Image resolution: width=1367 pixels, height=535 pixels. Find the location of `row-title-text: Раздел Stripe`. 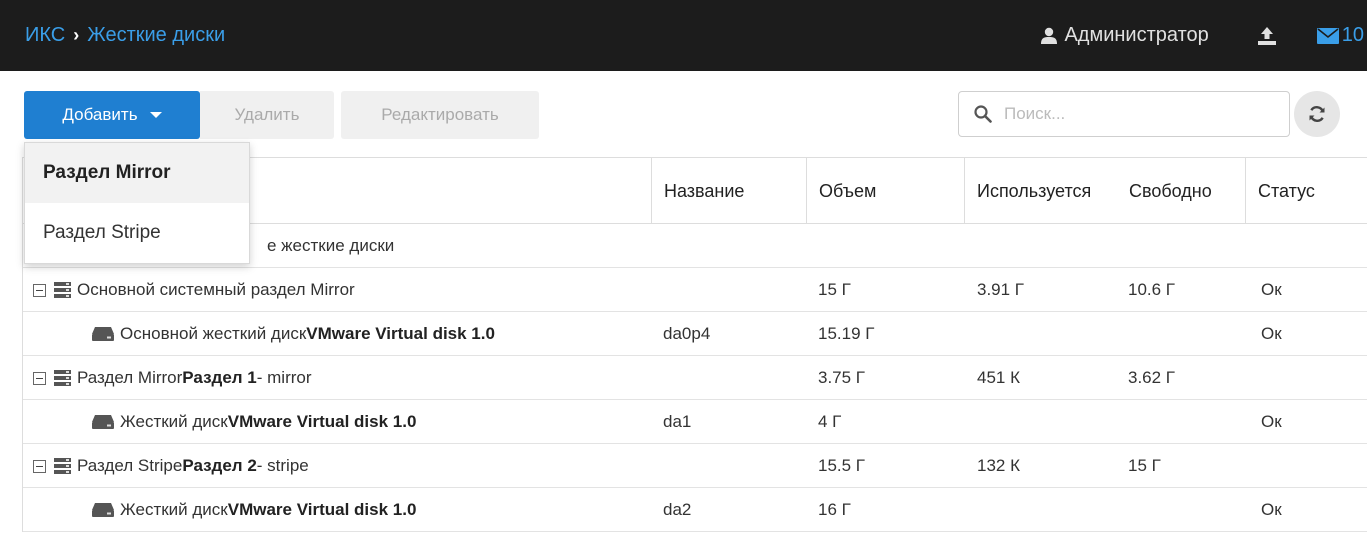

row-title-text: Раздел Stripe is located at coordinates (130, 465).